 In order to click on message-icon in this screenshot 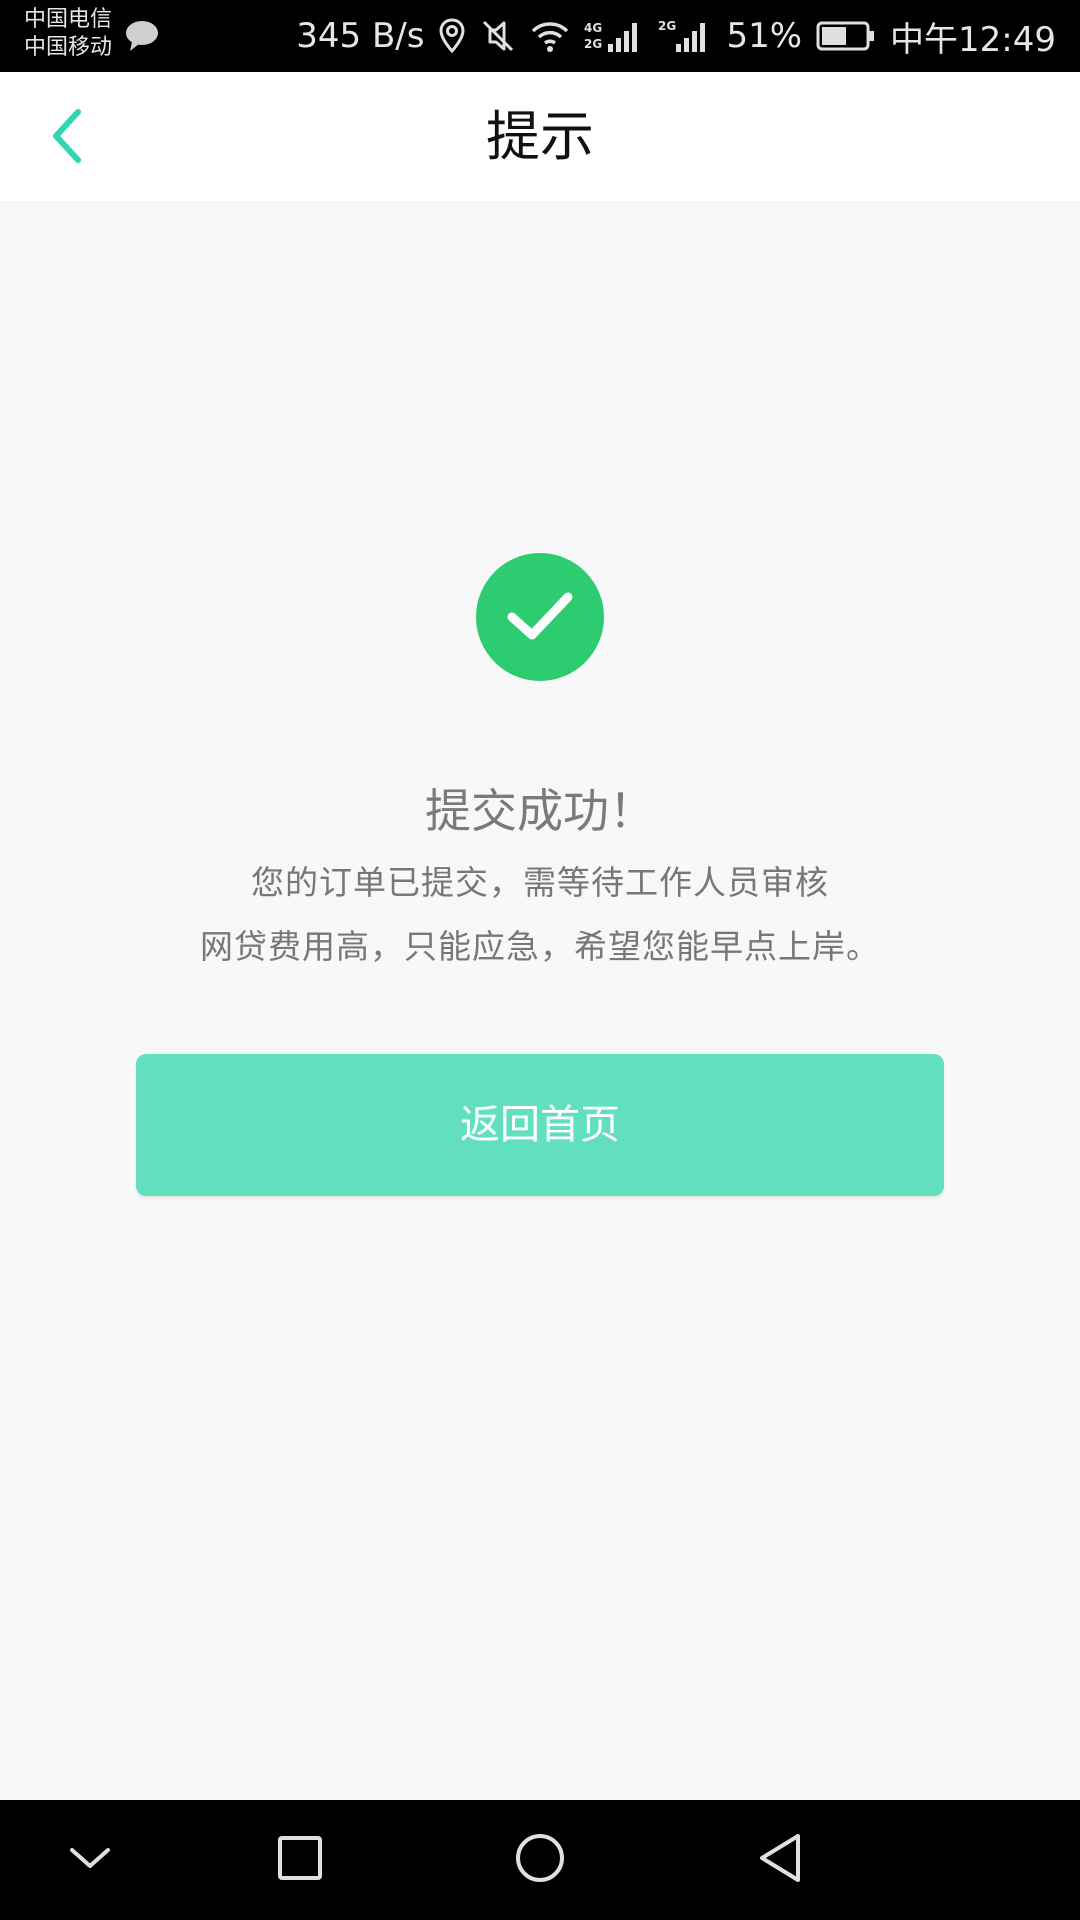, I will do `click(142, 36)`.